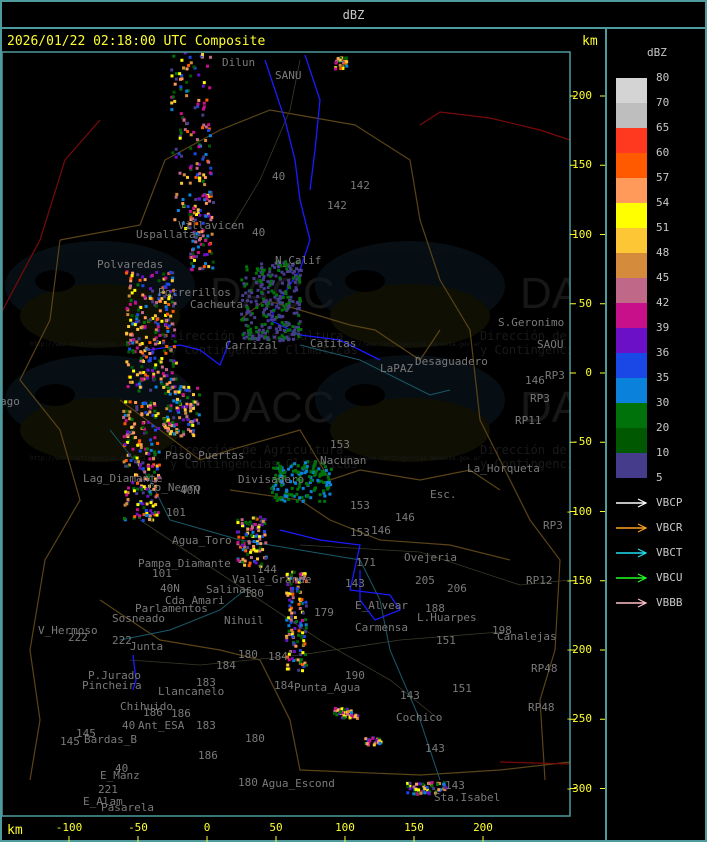 The width and height of the screenshot is (707, 842). What do you see at coordinates (663, 77) in the screenshot?
I see `legend-label: 80` at bounding box center [663, 77].